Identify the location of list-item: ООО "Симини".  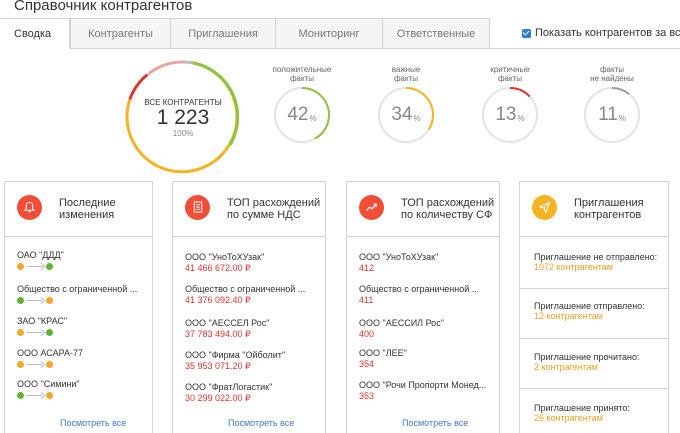
(48, 389).